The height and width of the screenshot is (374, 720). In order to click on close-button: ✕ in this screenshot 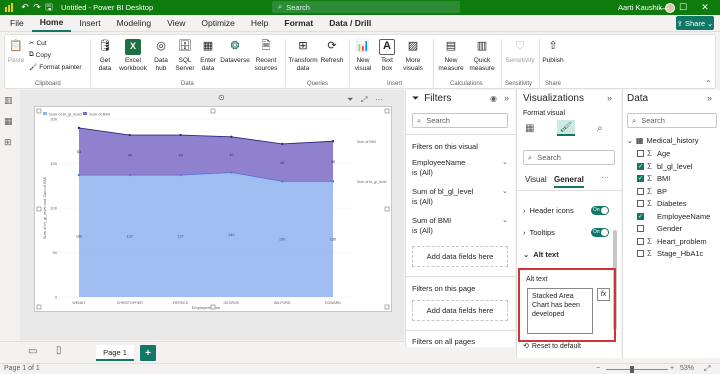, I will do `click(705, 7)`.